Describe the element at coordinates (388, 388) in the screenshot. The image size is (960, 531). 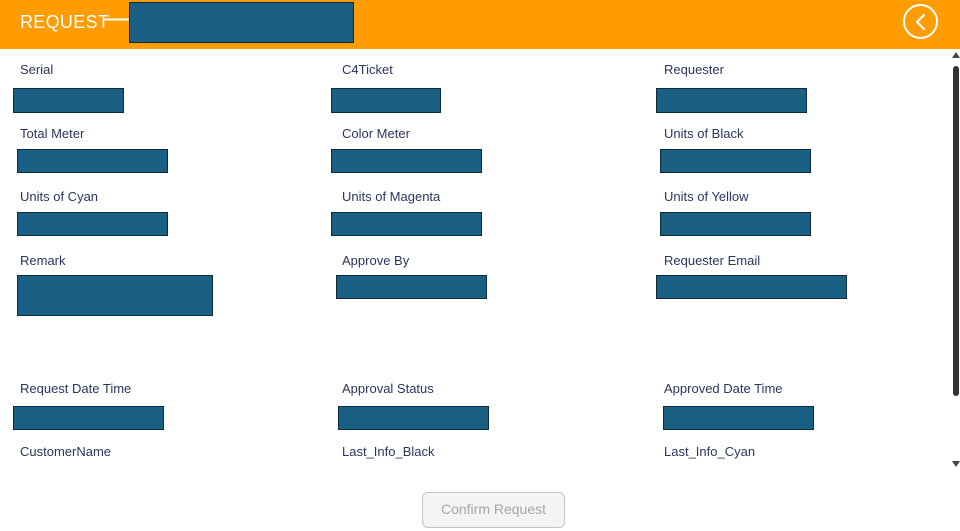
I see `approval-status-label: Approval Status` at that location.